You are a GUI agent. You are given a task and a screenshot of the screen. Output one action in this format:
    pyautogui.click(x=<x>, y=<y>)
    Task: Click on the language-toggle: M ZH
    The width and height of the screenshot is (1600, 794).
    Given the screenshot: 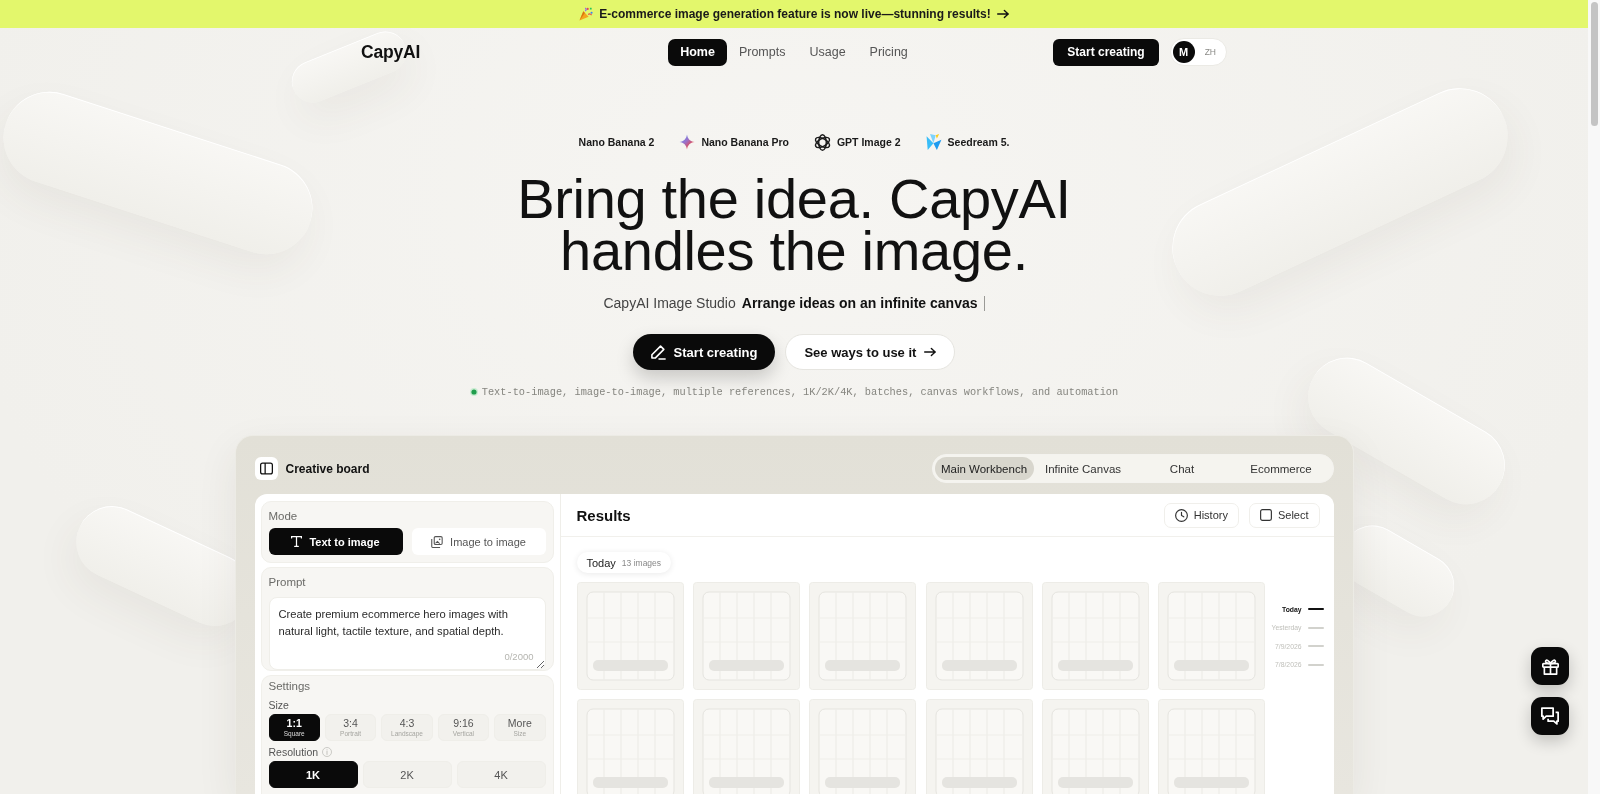 What is the action you would take?
    pyautogui.click(x=1198, y=52)
    